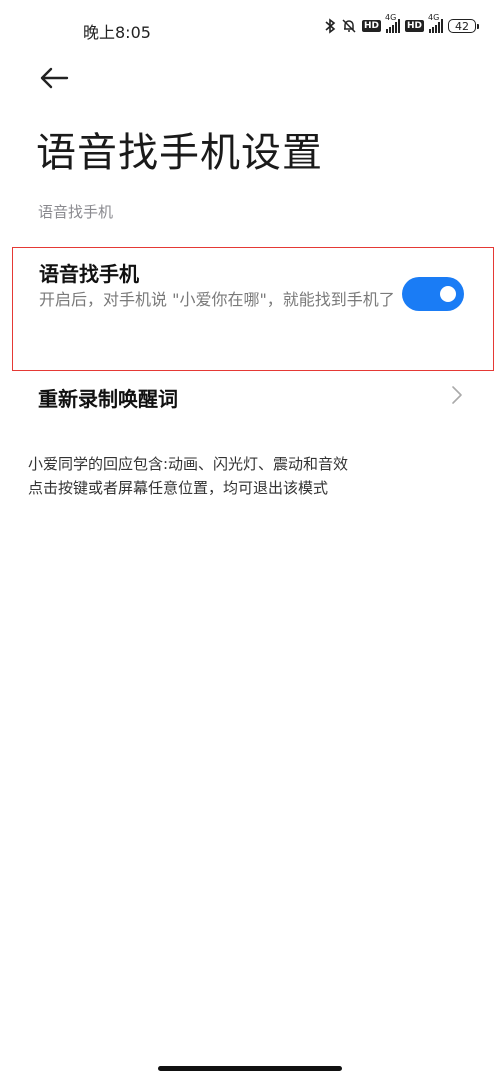 This screenshot has height=1083, width=500. I want to click on status-icons: HD 4G HD 4G 42, so click(401, 23).